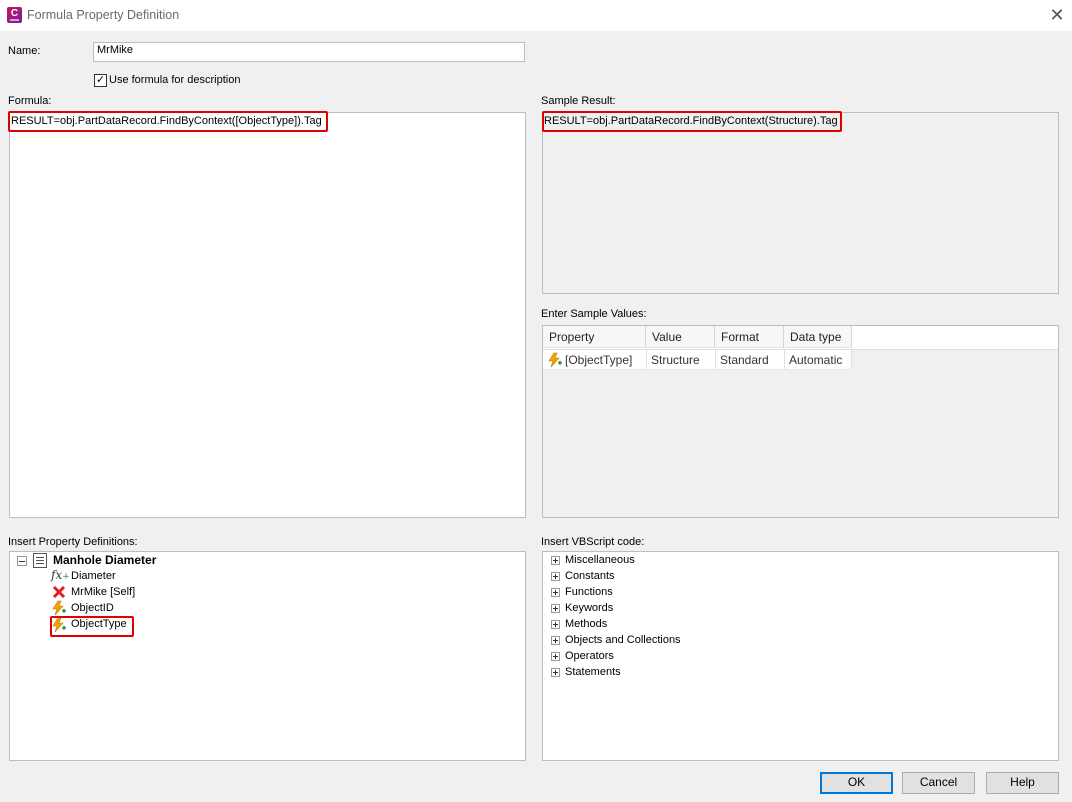 This screenshot has width=1072, height=802. Describe the element at coordinates (40, 560) in the screenshot. I see `property-set-icon` at that location.